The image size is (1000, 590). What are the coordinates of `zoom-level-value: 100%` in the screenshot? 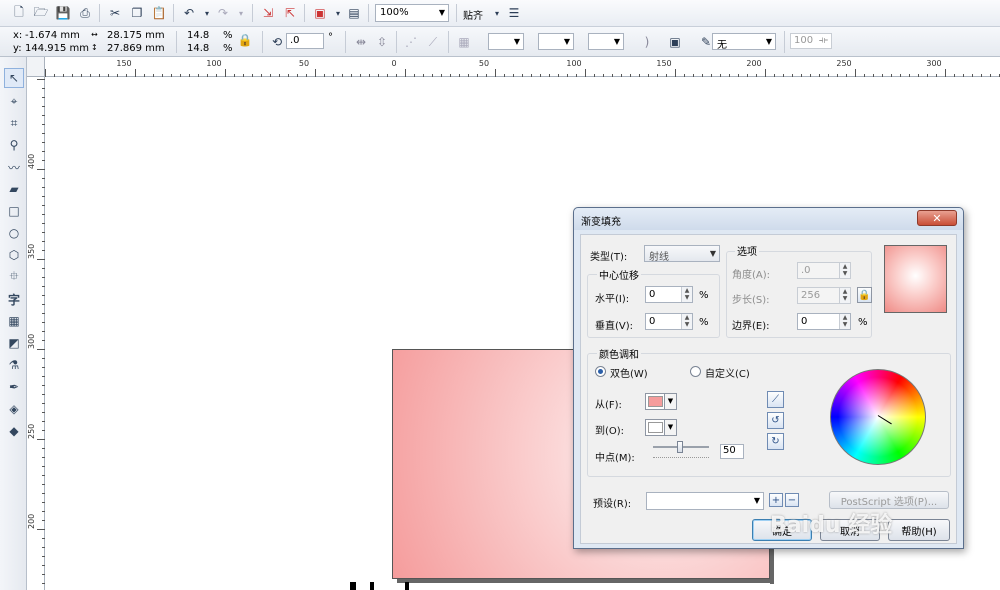 It's located at (394, 12).